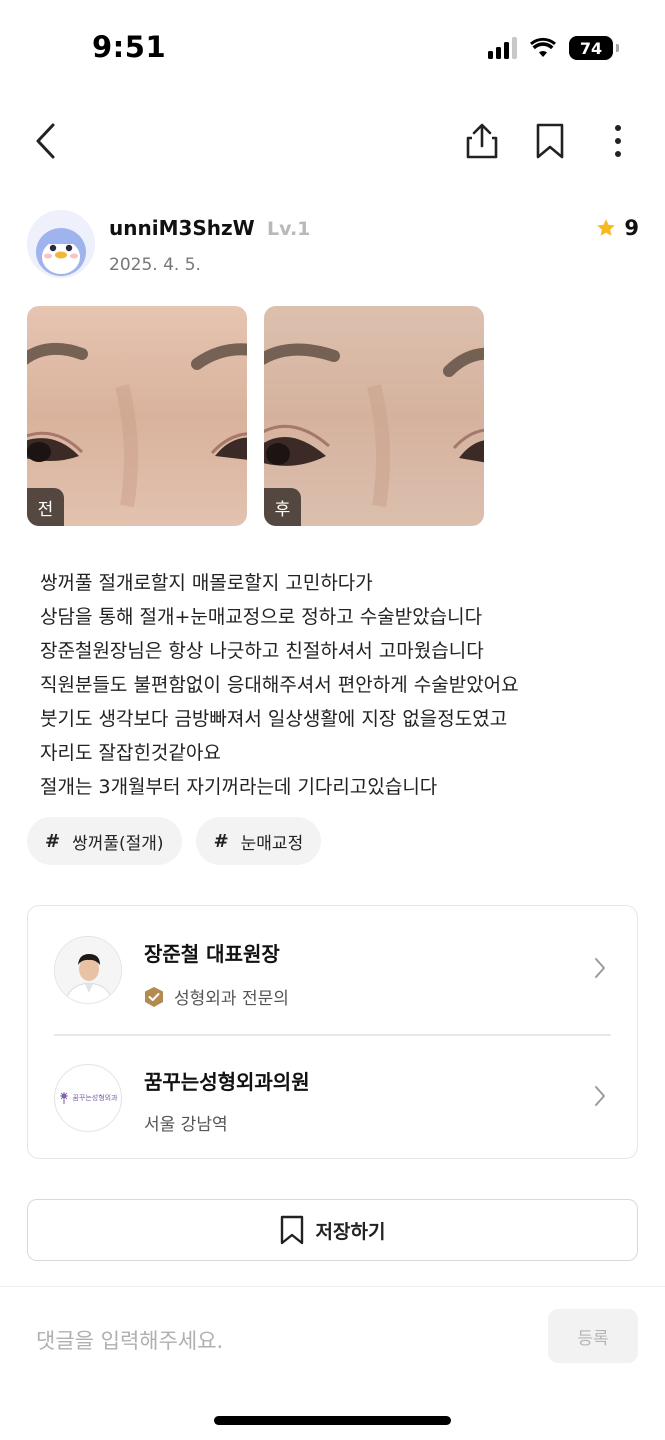 This screenshot has width=665, height=1440. I want to click on clinic-logo: 꿈꾸는성형외과, so click(88, 1098).